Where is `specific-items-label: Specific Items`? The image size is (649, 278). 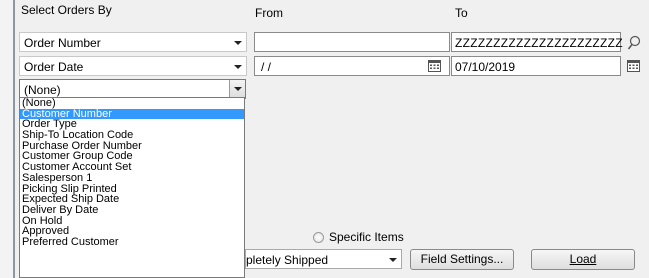 specific-items-label: Specific Items is located at coordinates (366, 237).